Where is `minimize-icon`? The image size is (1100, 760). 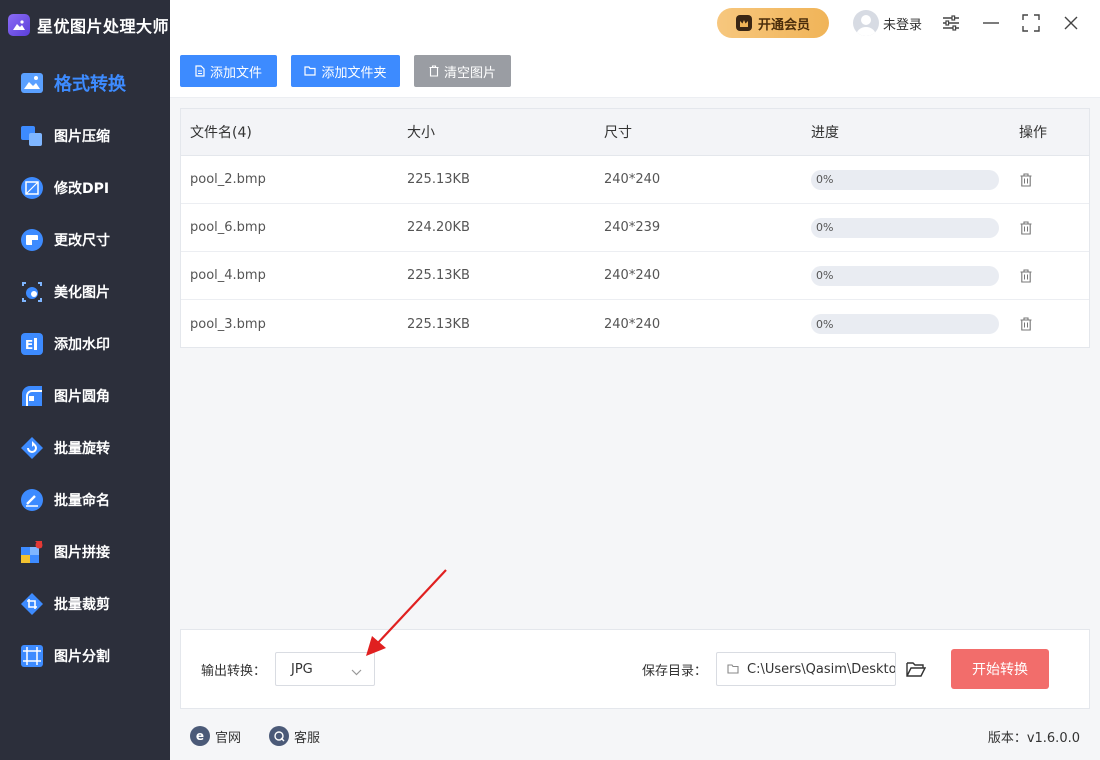
minimize-icon is located at coordinates (991, 23).